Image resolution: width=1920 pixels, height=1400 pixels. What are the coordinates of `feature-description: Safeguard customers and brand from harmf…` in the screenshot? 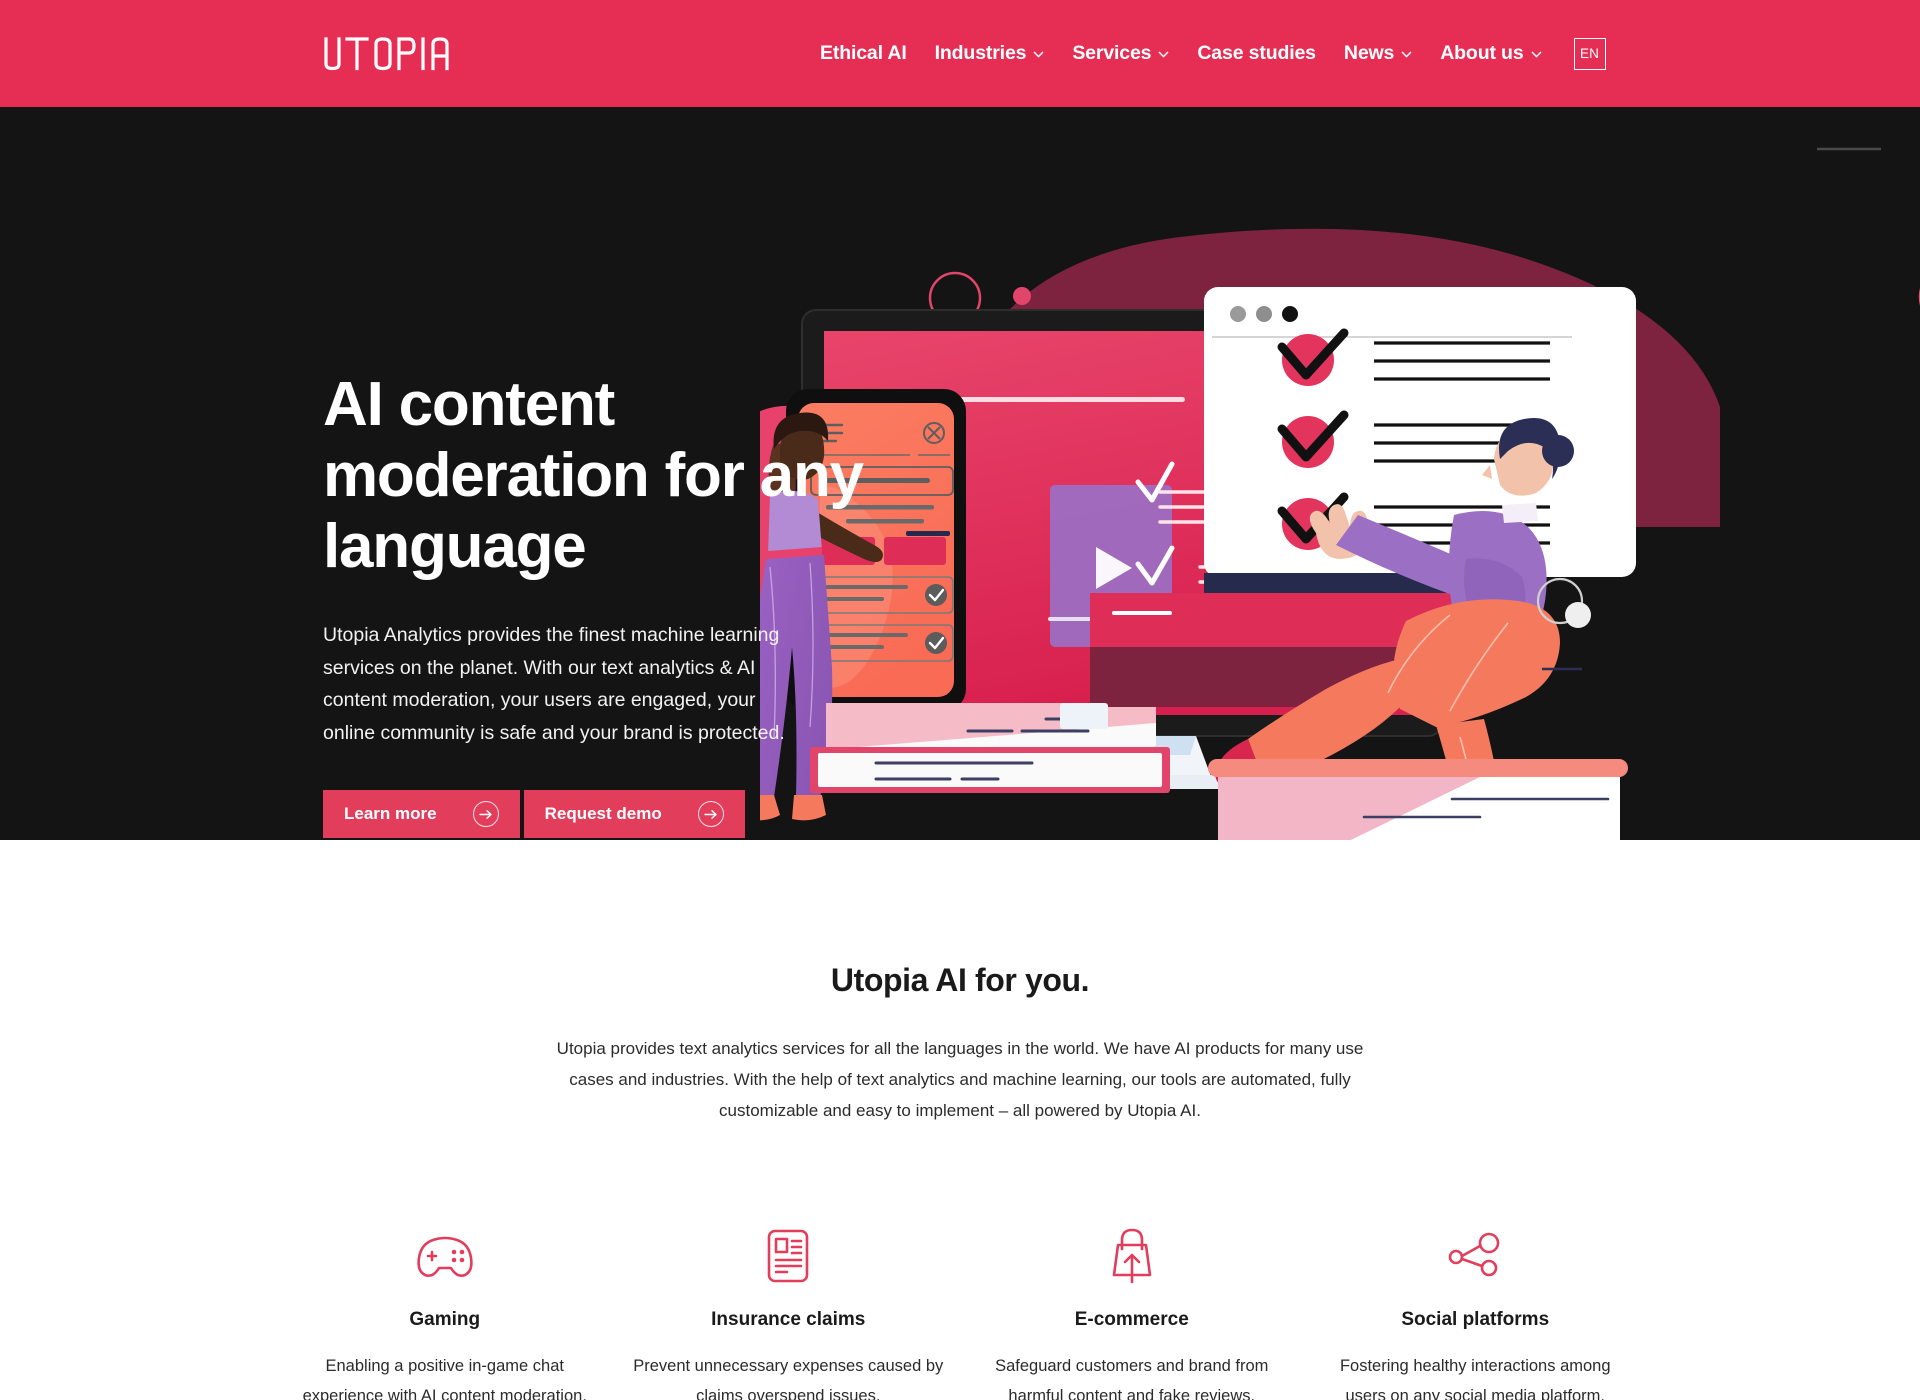 It's located at (1132, 1378).